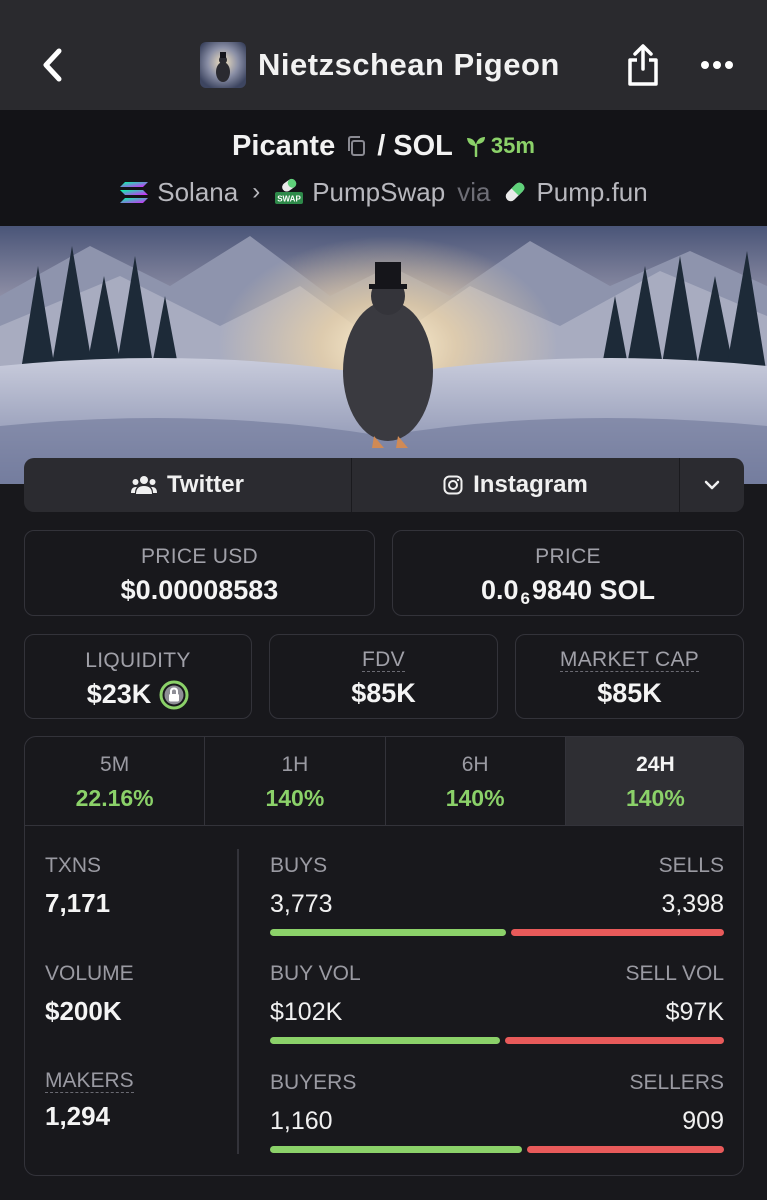 Image resolution: width=767 pixels, height=1200 pixels. I want to click on fdv-value: $85K, so click(383, 693).